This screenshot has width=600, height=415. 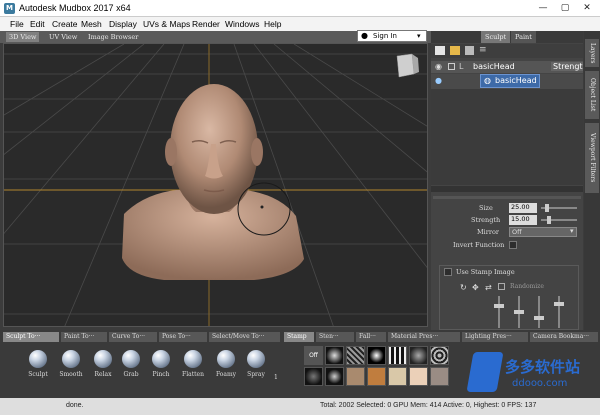 What do you see at coordinates (335, 337) in the screenshot?
I see `tab-stencil: Sten···` at bounding box center [335, 337].